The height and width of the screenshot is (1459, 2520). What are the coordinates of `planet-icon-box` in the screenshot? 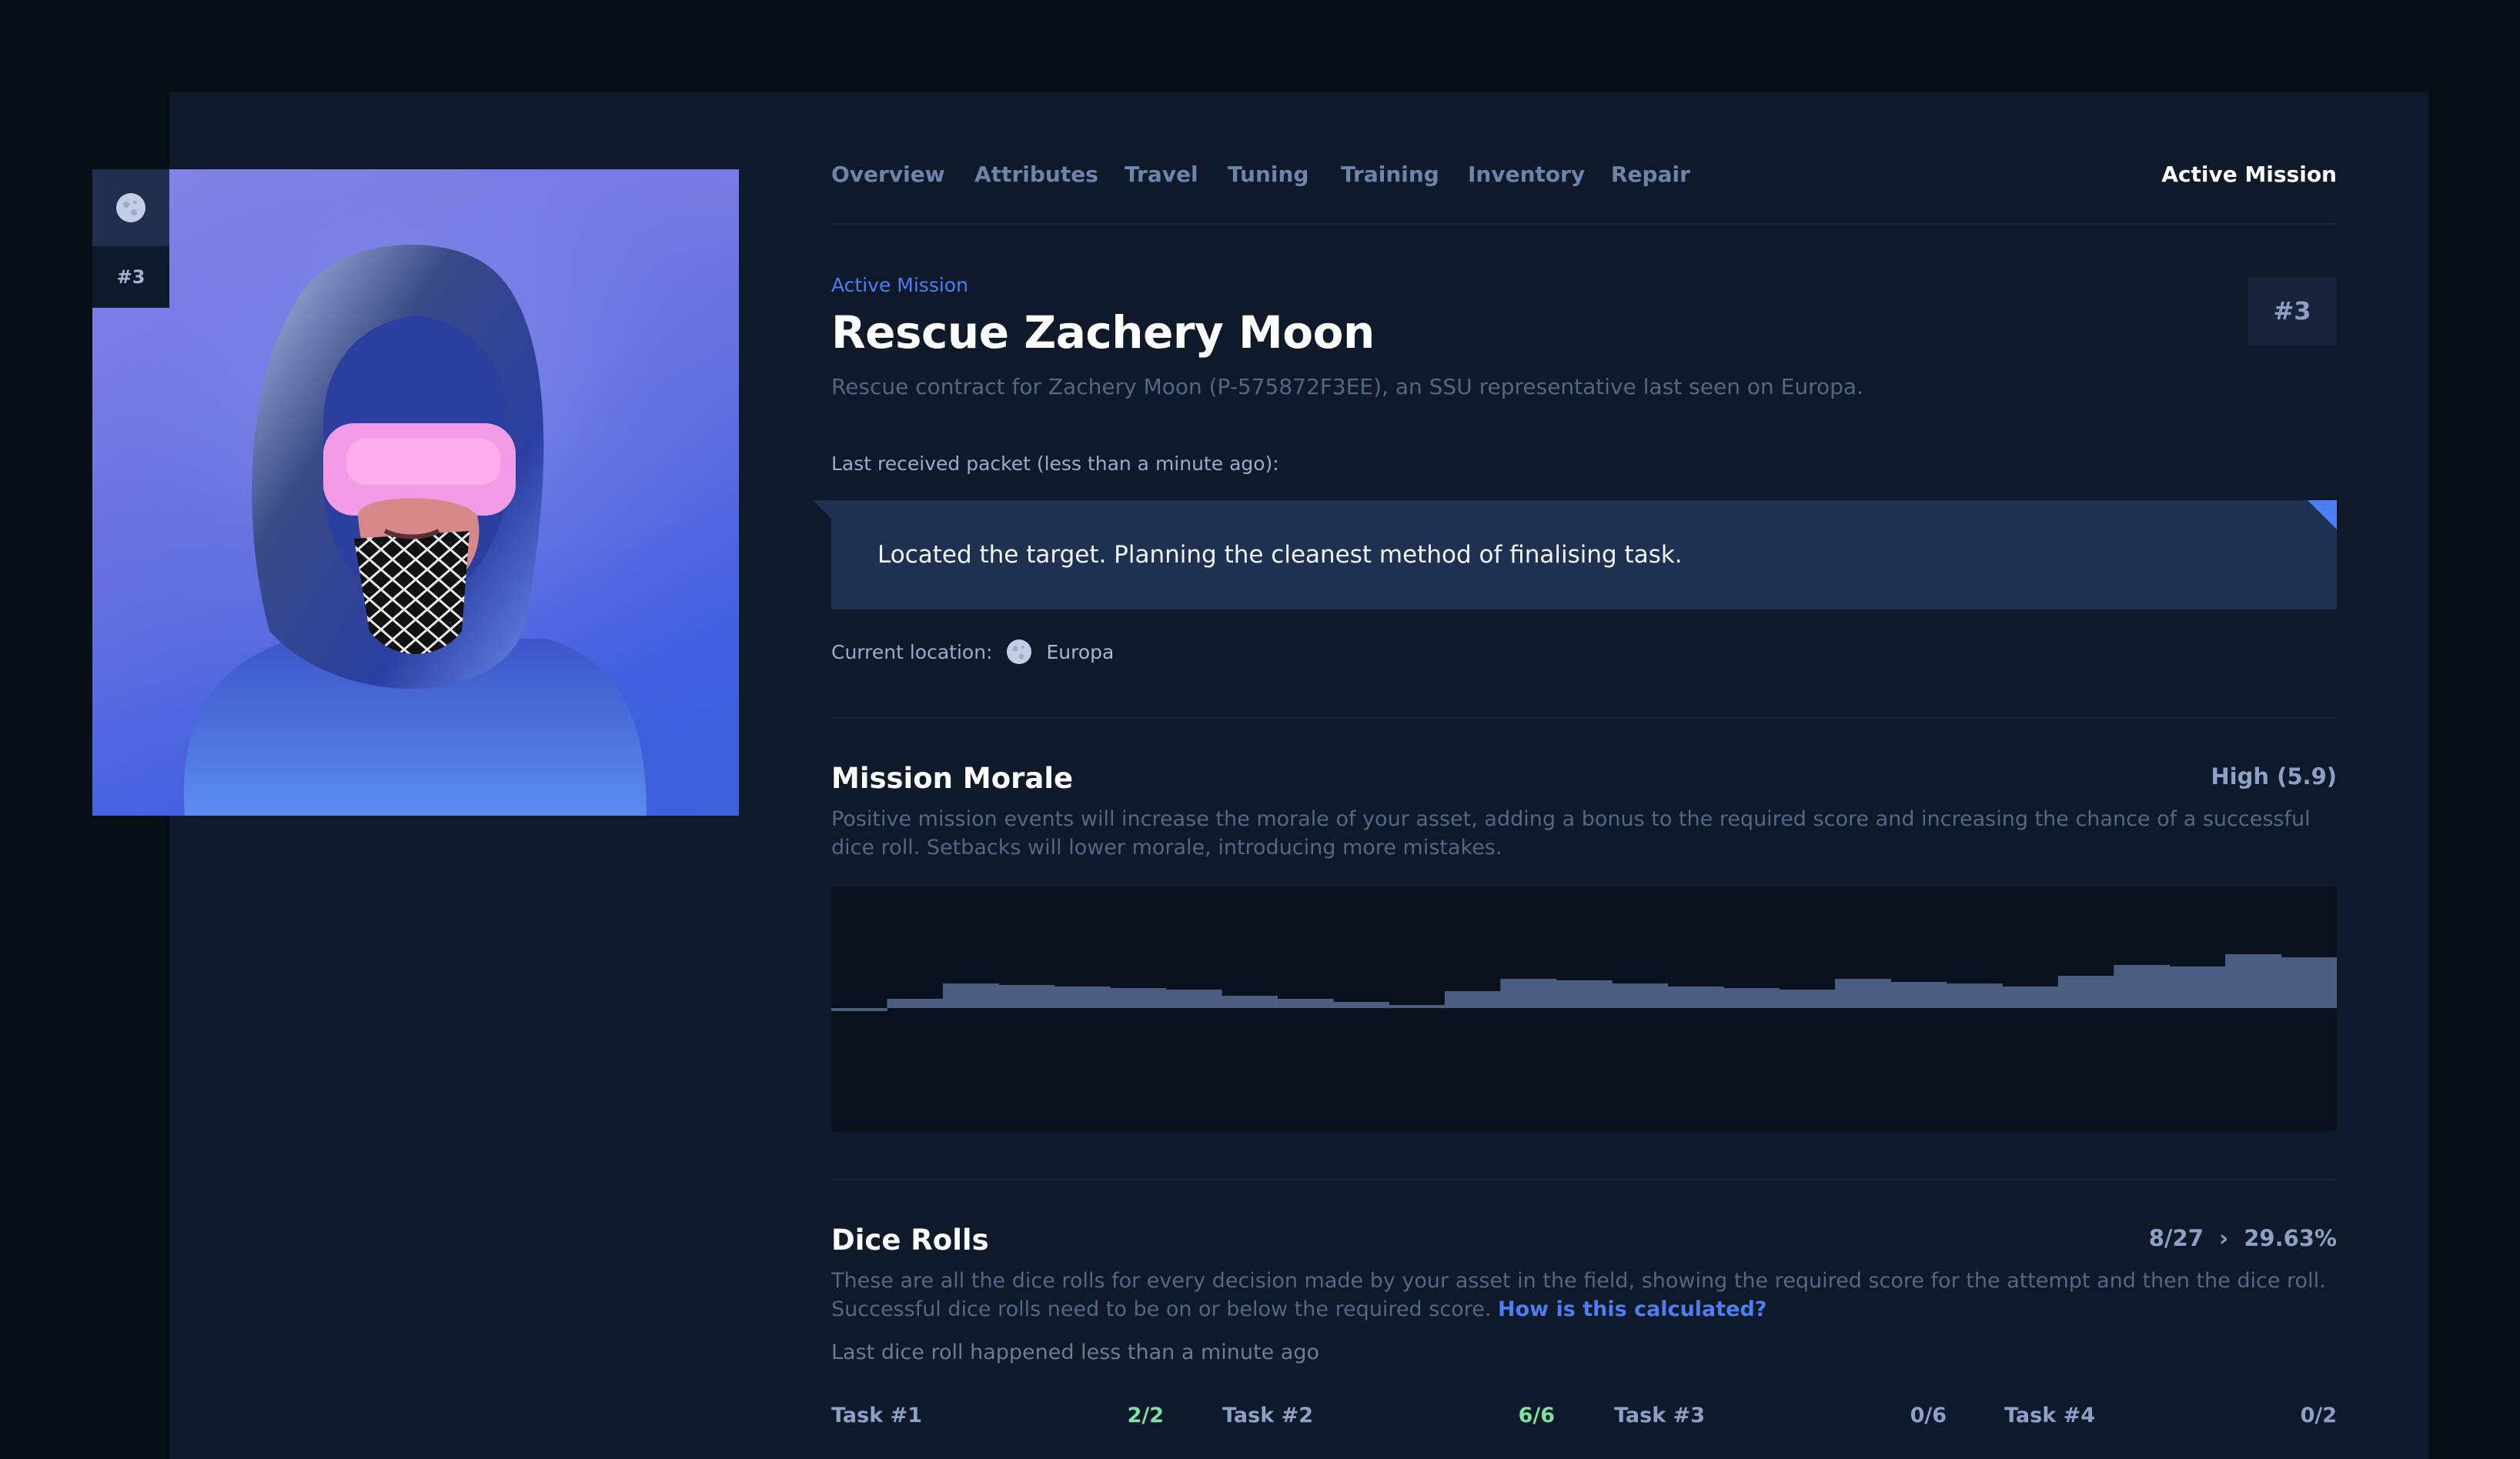 It's located at (130, 207).